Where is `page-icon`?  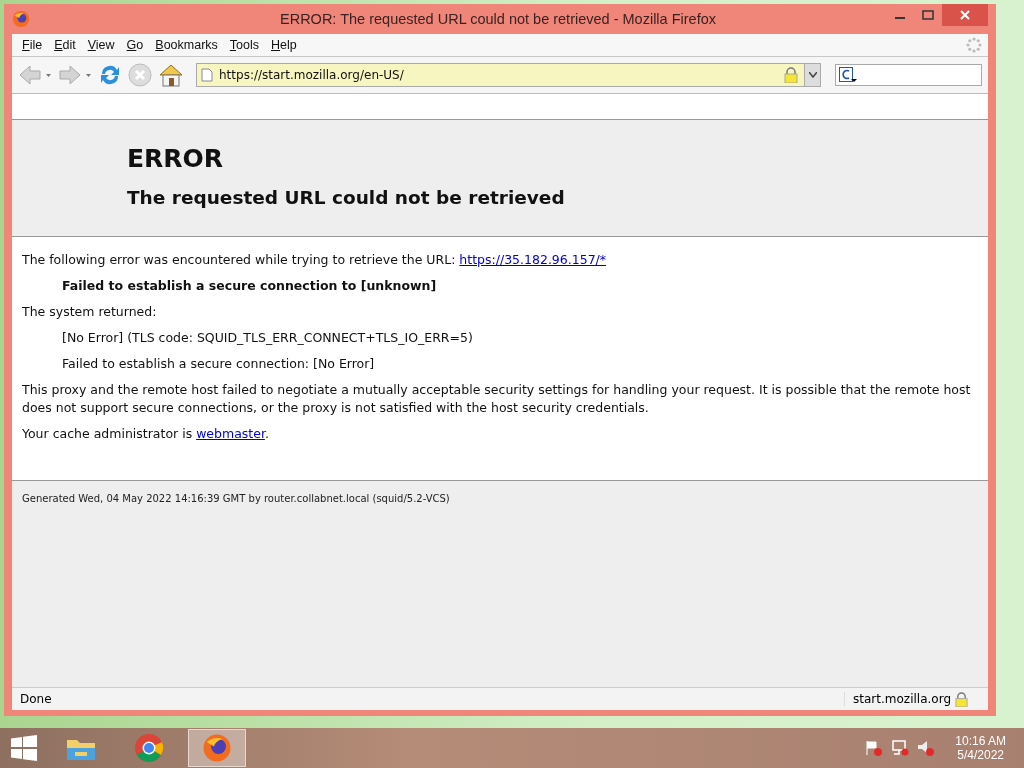
page-icon is located at coordinates (207, 75).